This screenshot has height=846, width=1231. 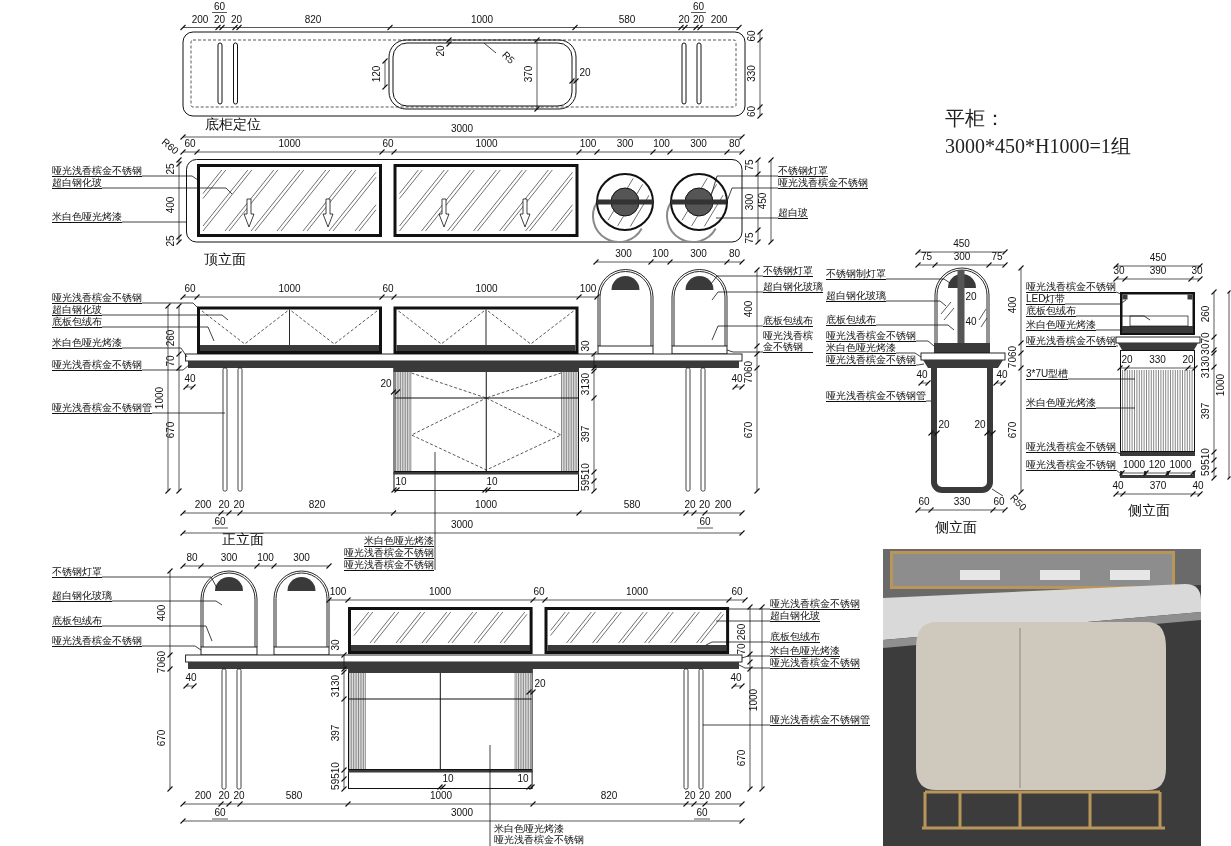 I want to click on dimension-label: 820, so click(x=313, y=19).